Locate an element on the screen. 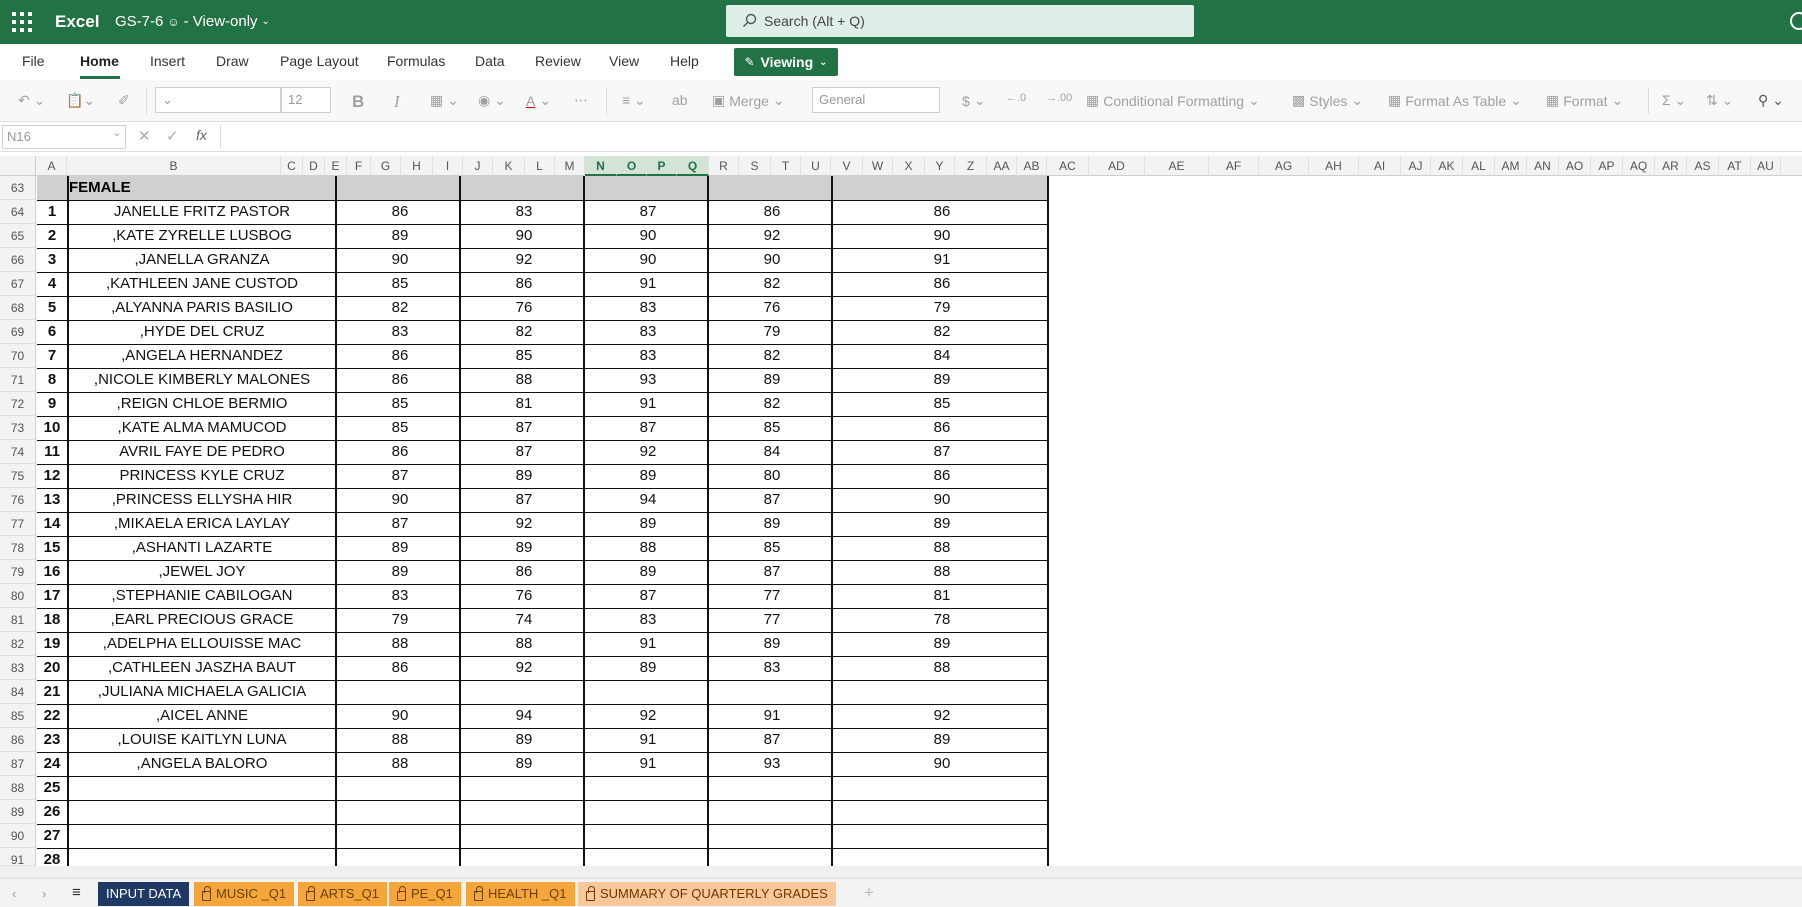  column-header: O is located at coordinates (632, 166).